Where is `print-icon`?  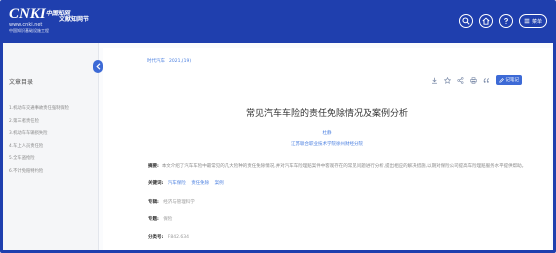
print-icon is located at coordinates (473, 80).